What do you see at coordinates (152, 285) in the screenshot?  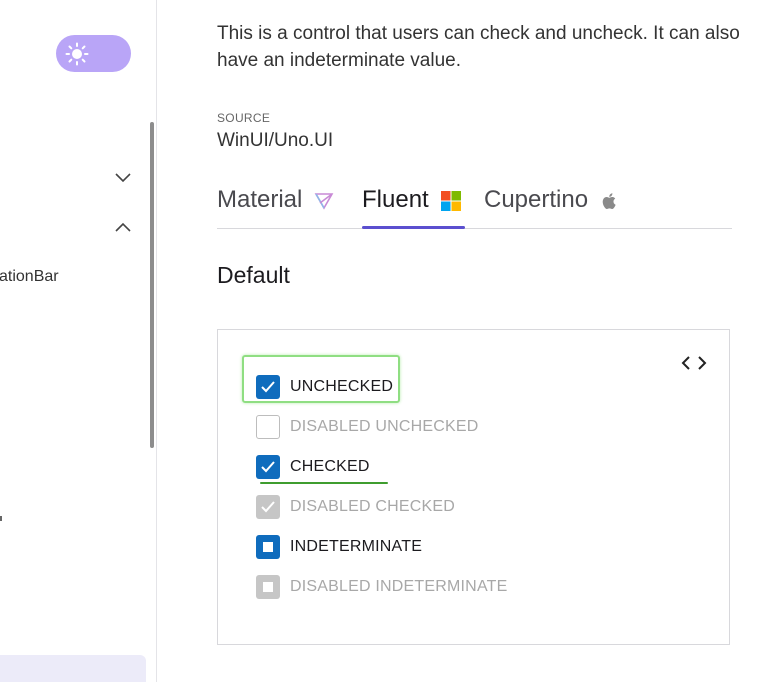 I see `sidebar-scrollbar` at bounding box center [152, 285].